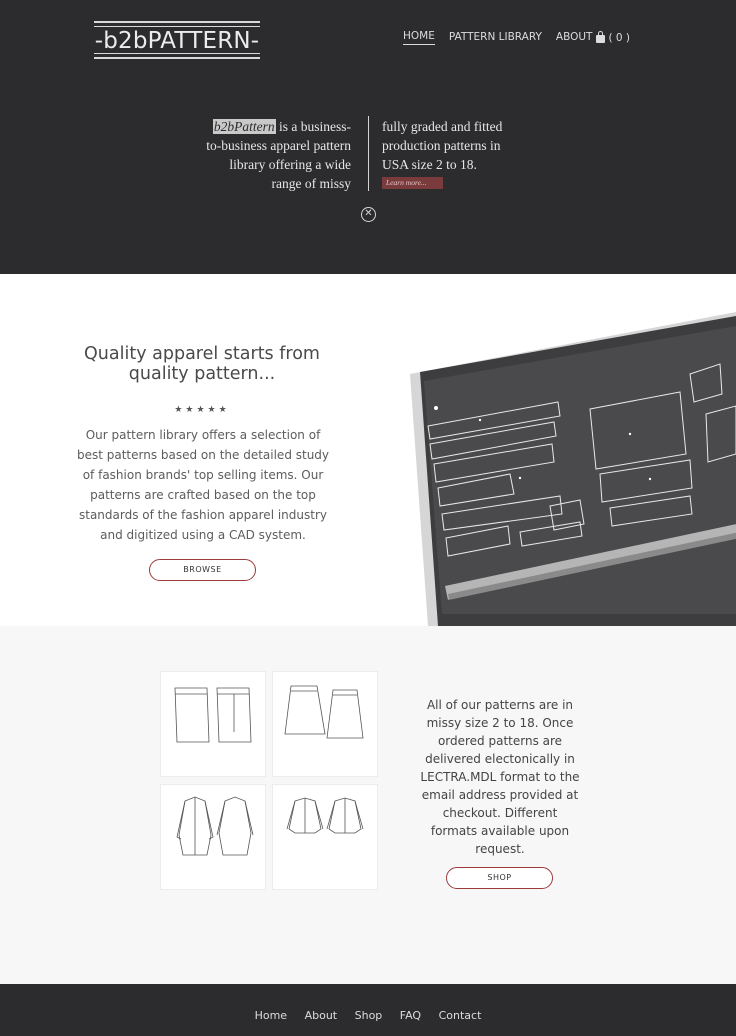 The image size is (736, 1036). Describe the element at coordinates (368, 214) in the screenshot. I see `close-icon: ✕` at that location.